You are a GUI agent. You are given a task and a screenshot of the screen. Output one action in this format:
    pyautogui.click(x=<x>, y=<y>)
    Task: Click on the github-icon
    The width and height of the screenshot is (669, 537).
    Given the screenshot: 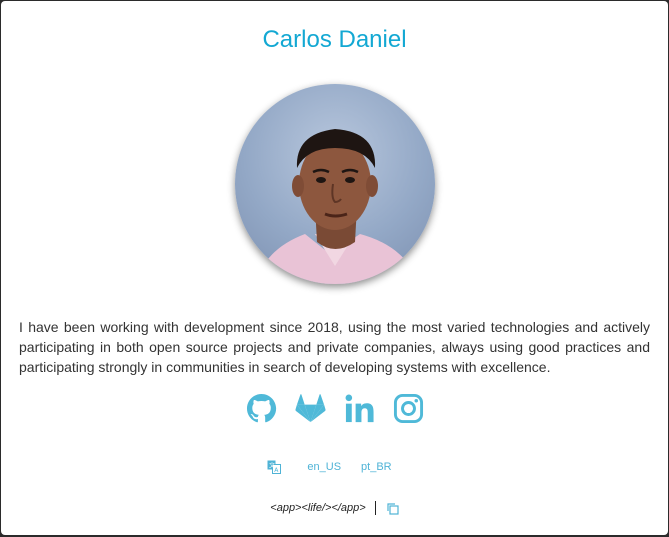 What is the action you would take?
    pyautogui.click(x=261, y=408)
    